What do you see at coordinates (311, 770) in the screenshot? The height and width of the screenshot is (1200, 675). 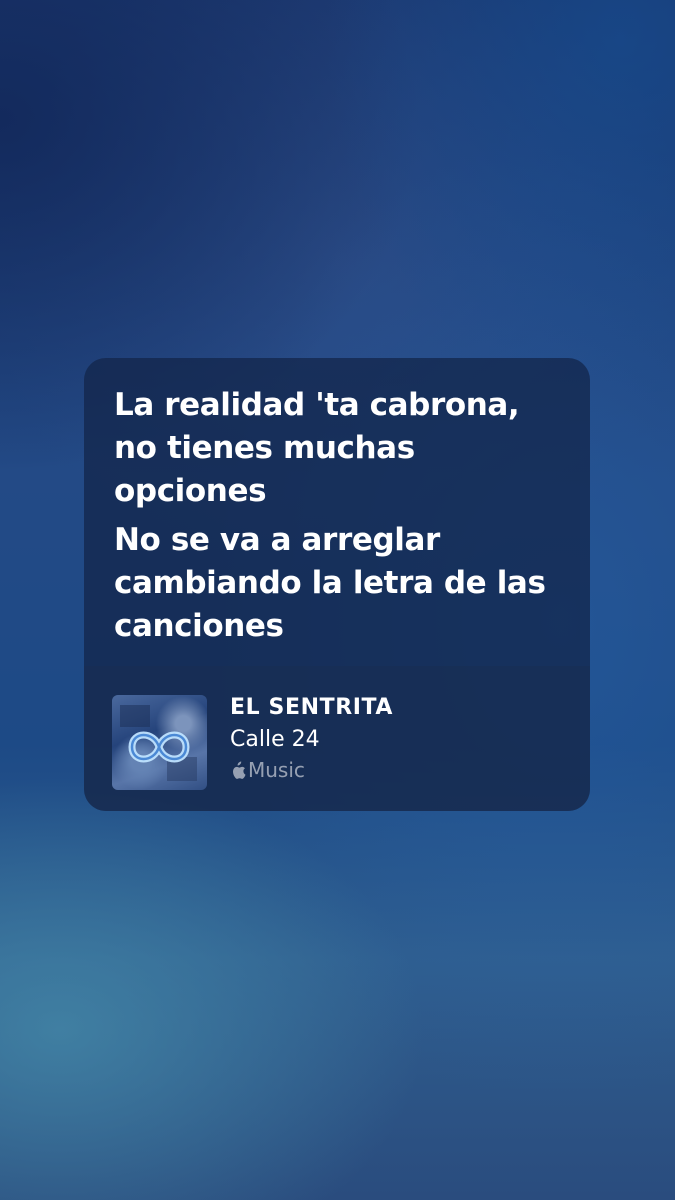 I see `apple-music-badge: Music` at bounding box center [311, 770].